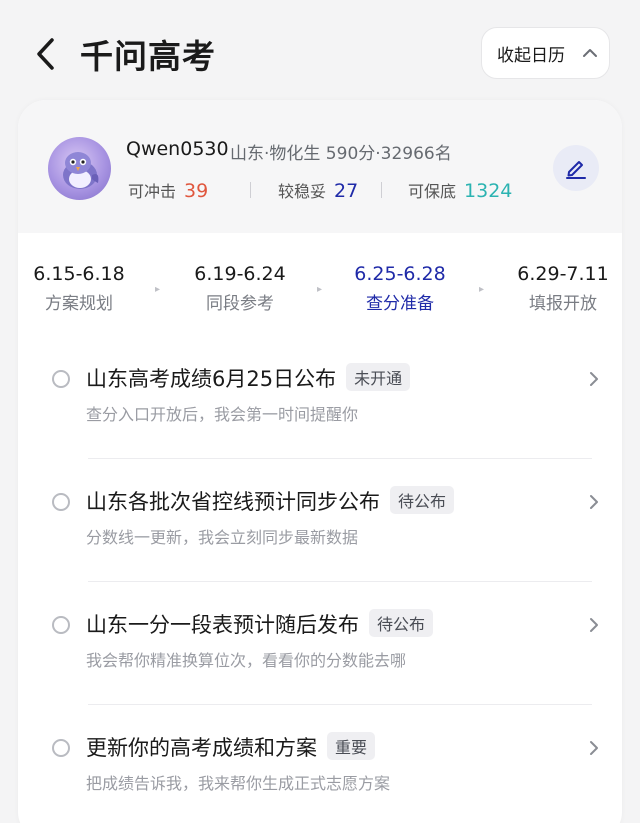 The image size is (640, 823). Describe the element at coordinates (233, 502) in the screenshot. I see `item-title-text: 山东各批次省控线预计同步公布` at that location.